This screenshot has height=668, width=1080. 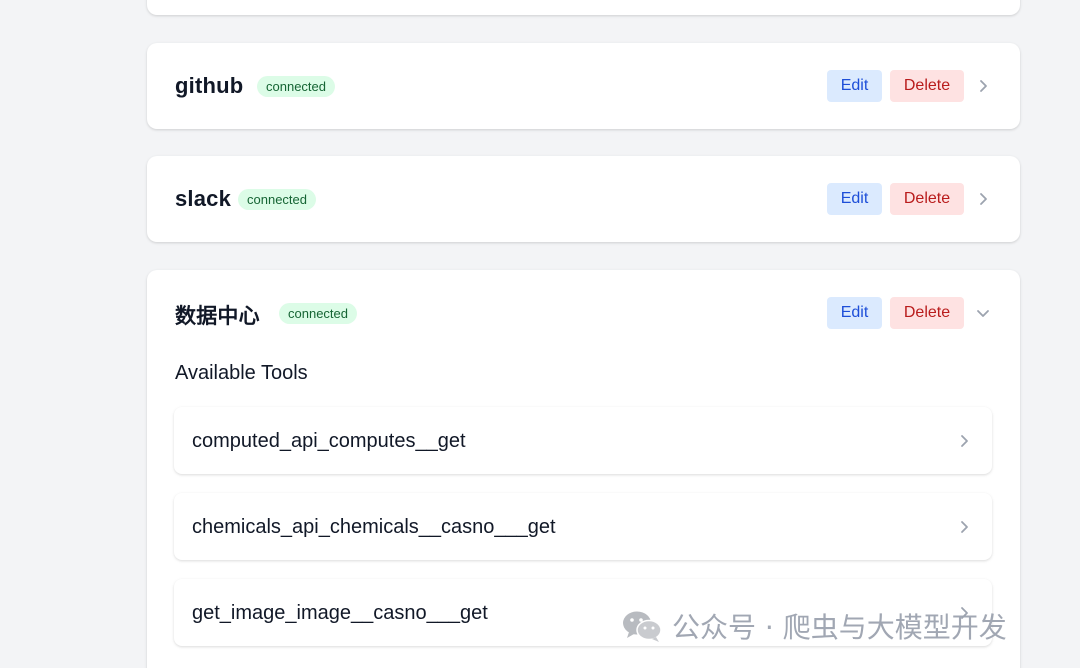 What do you see at coordinates (583, 440) in the screenshot?
I see `tool-item: computed_api_computes__get` at bounding box center [583, 440].